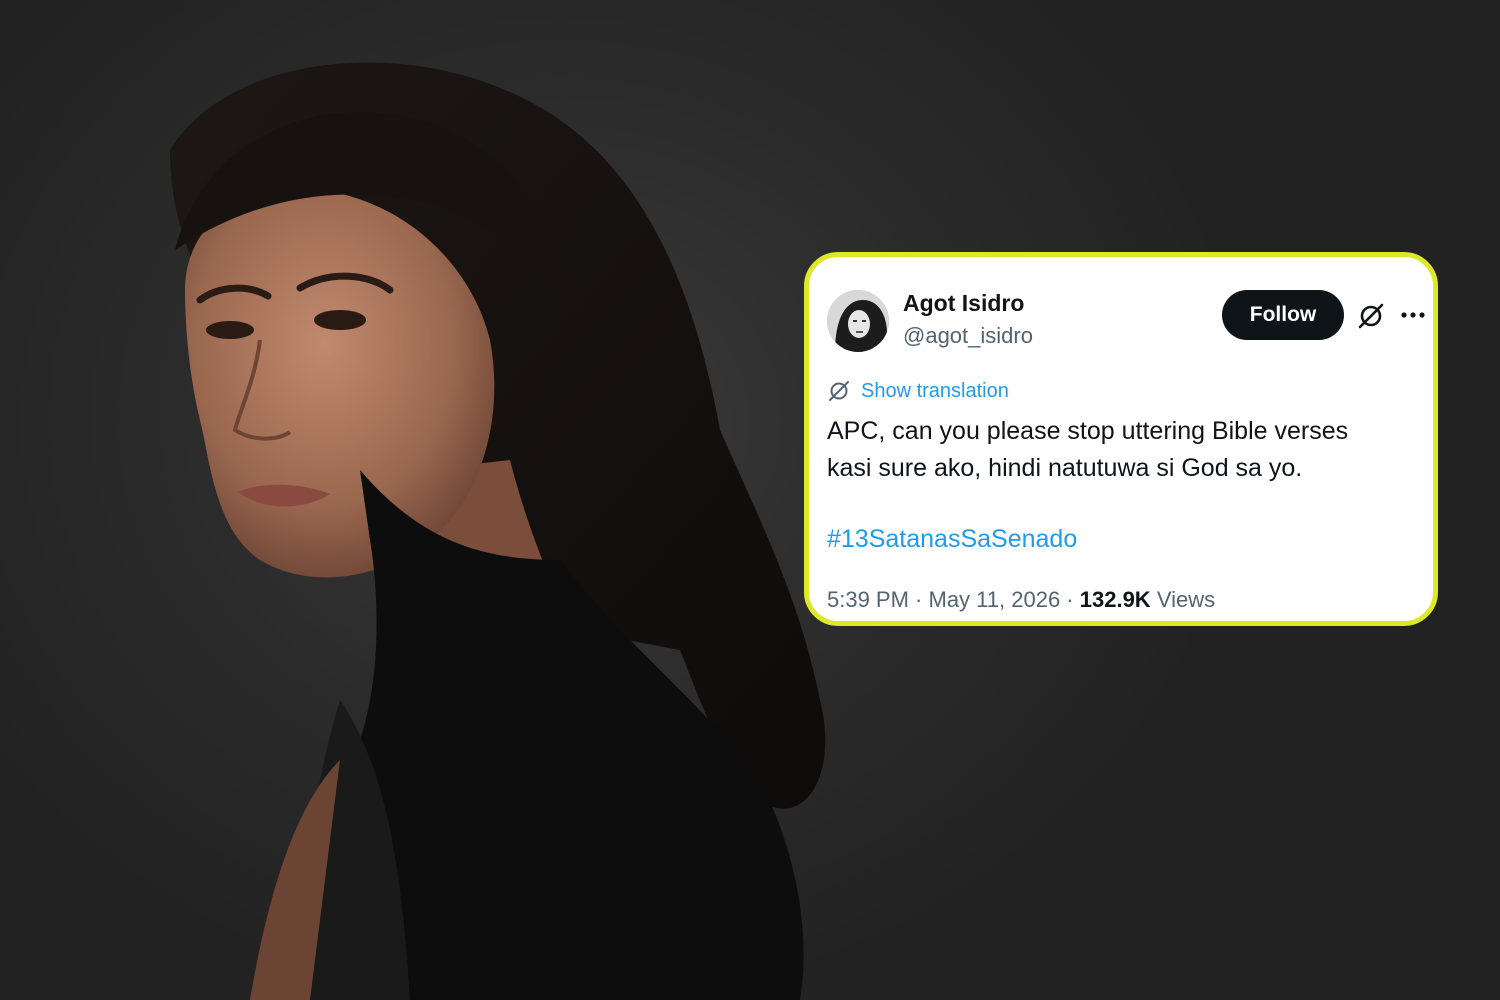 The image size is (1500, 1000). What do you see at coordinates (1413, 315) in the screenshot?
I see `more-options-icon` at bounding box center [1413, 315].